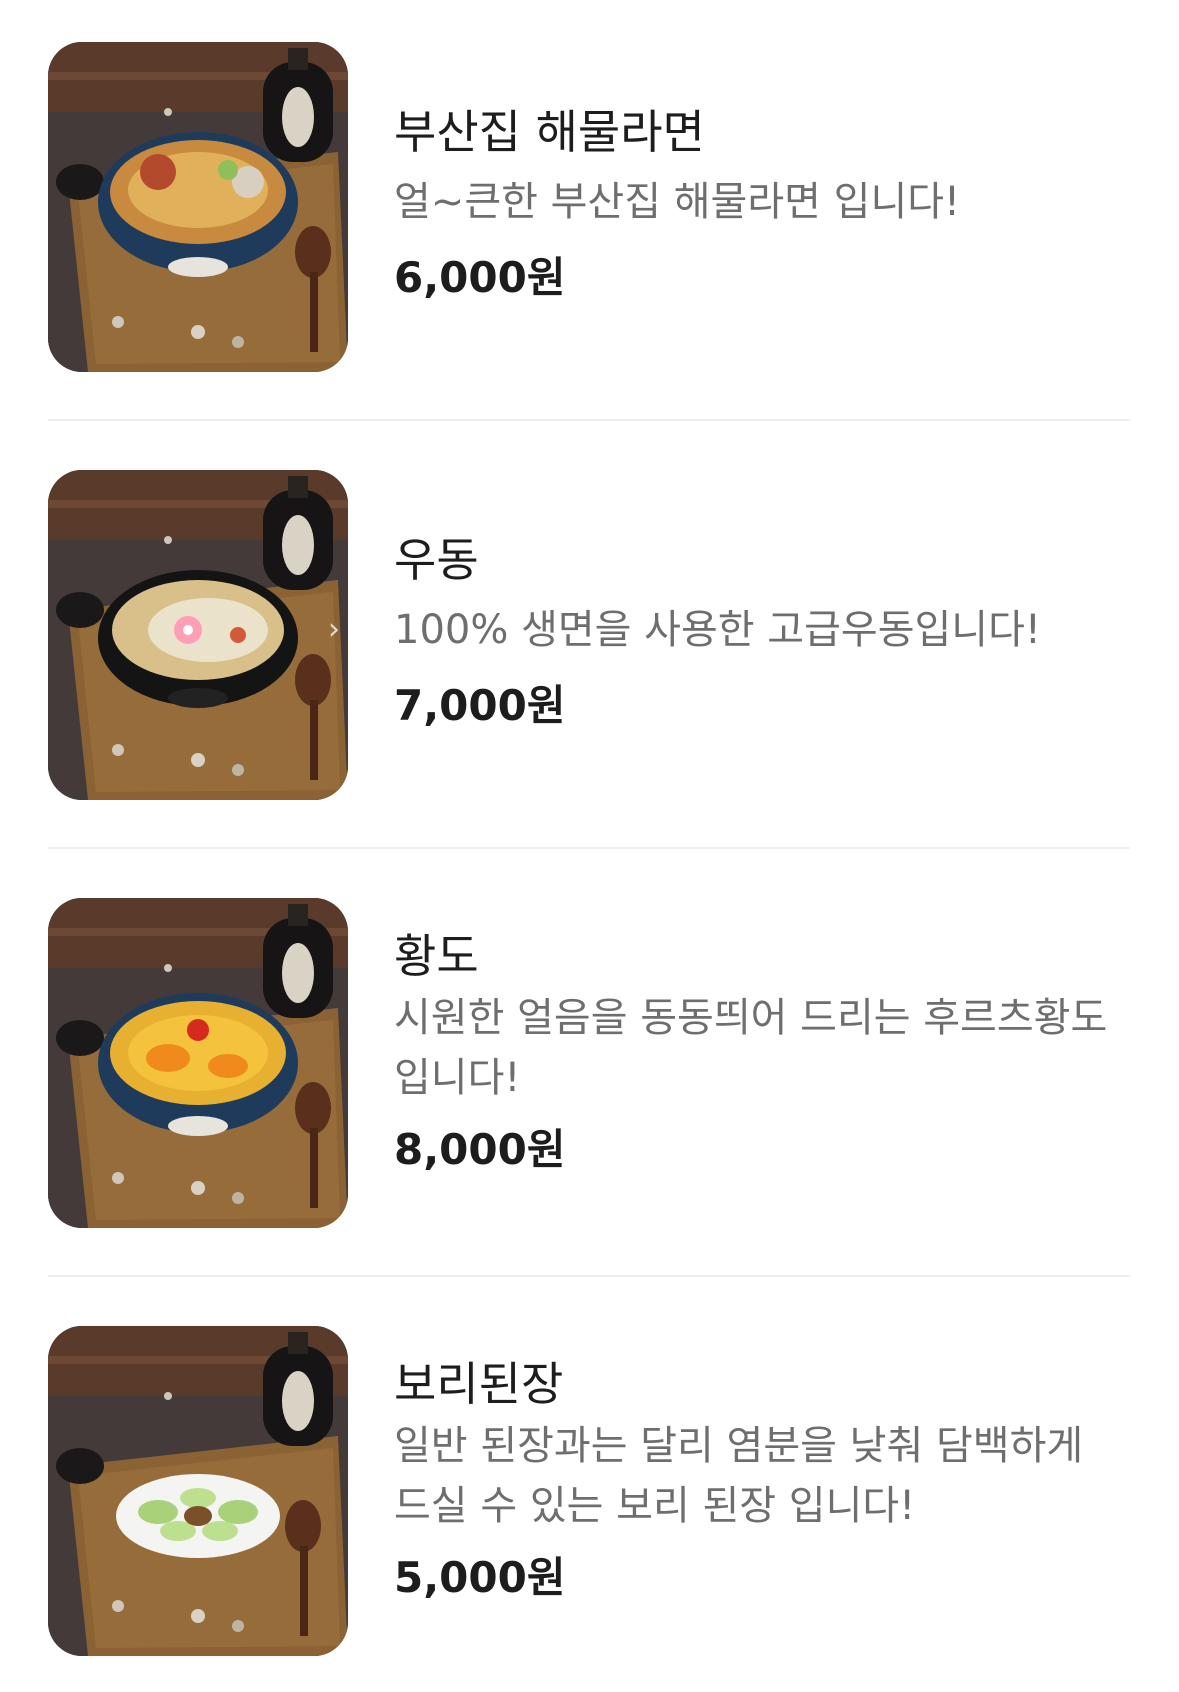 Image resolution: width=1179 pixels, height=1692 pixels. Describe the element at coordinates (549, 132) in the screenshot. I see `menu-item-name: 부산집 해물라면` at that location.